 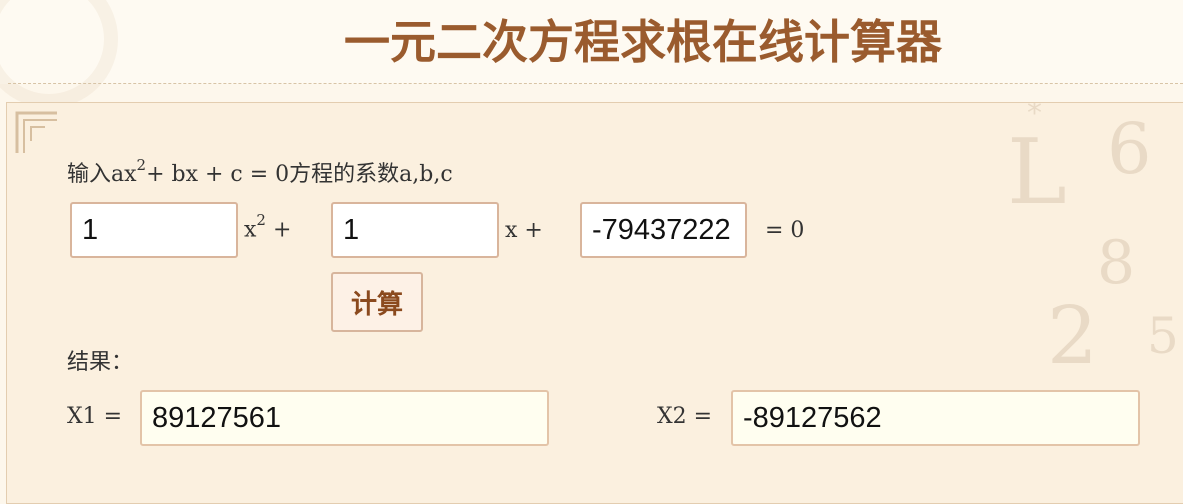 I want to click on svg-text: 2, so click(x=1072, y=335).